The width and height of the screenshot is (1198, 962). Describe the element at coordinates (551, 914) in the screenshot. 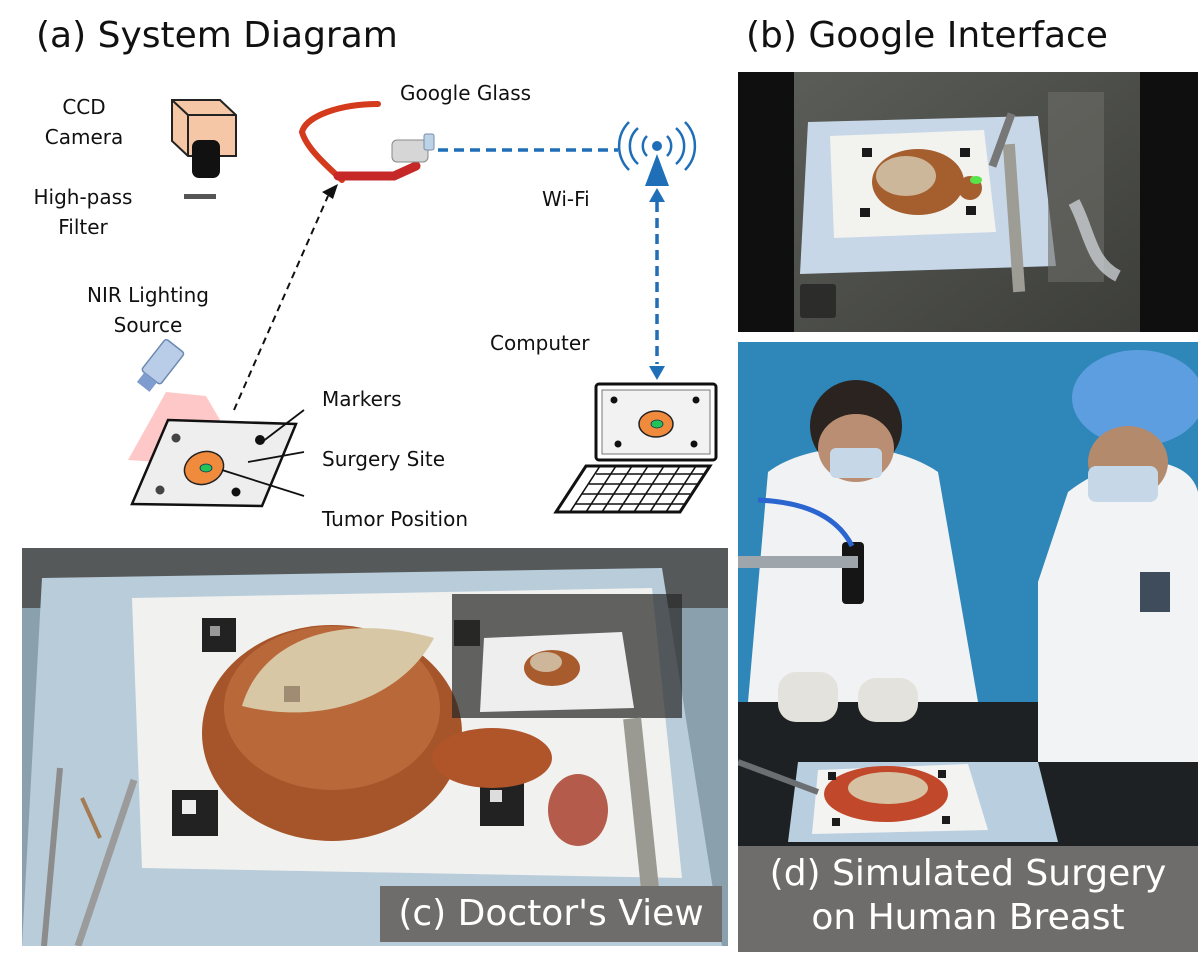

I see `panel-c-caption: (c) Doctor's View` at that location.